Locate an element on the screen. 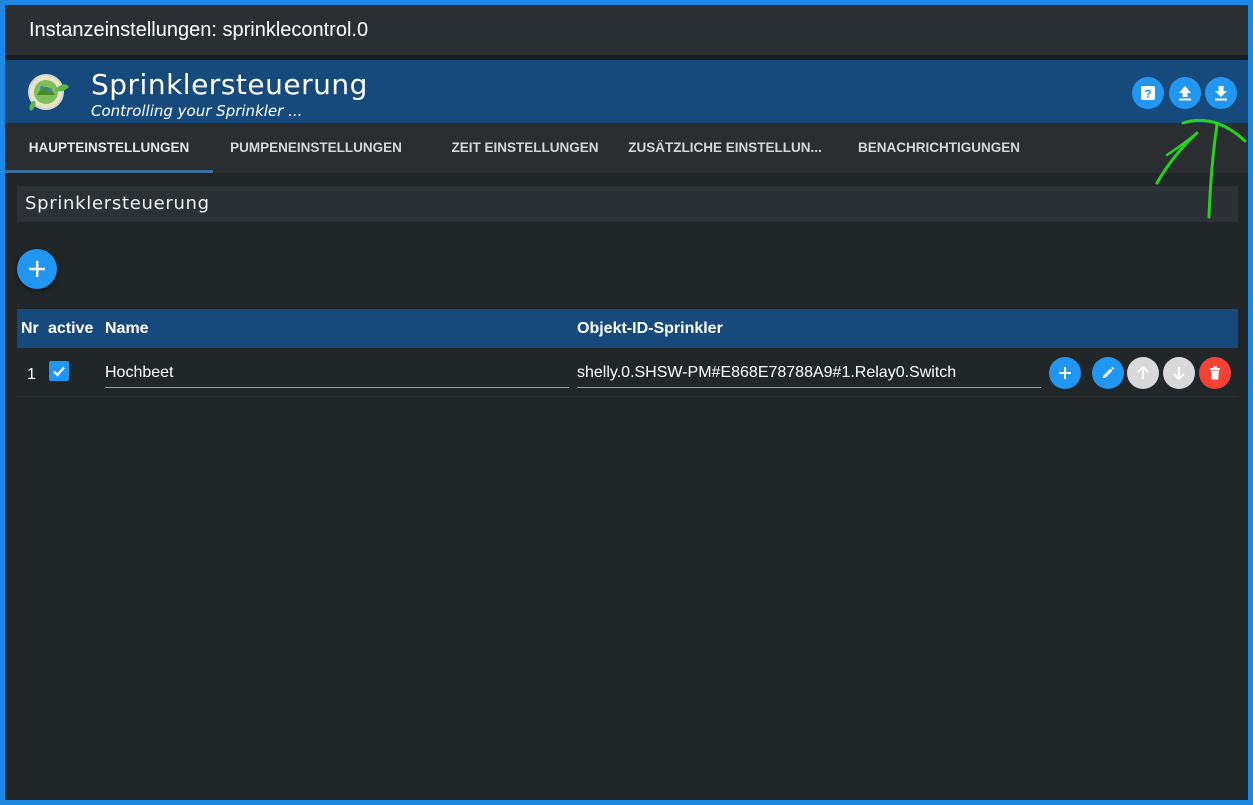 This screenshot has height=805, width=1253. sprinkler-logo-icon is located at coordinates (48, 92).